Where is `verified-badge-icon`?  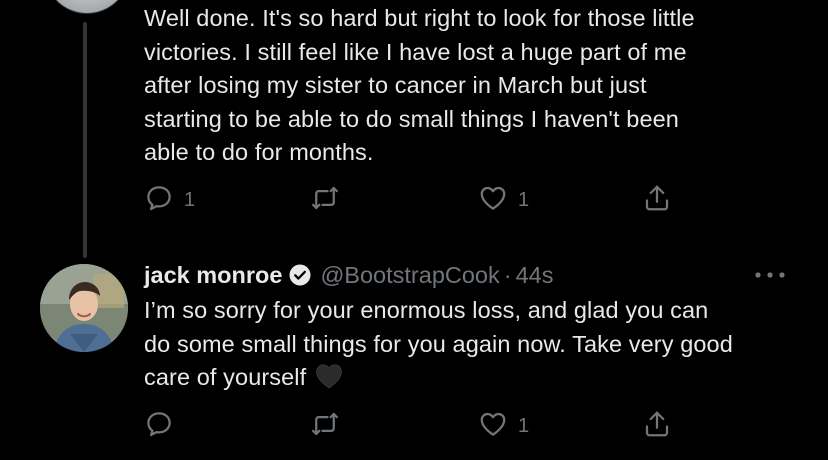 verified-badge-icon is located at coordinates (300, 275).